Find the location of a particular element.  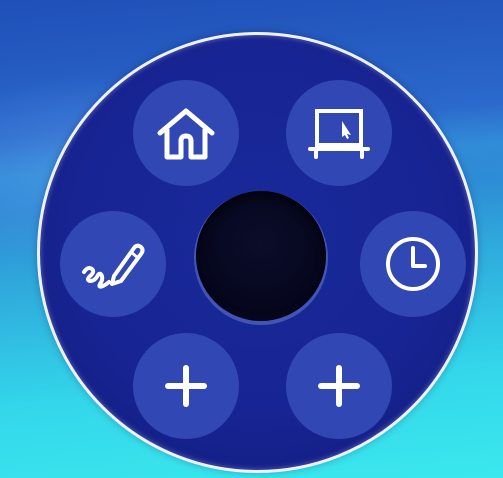

screen-button is located at coordinates (339, 133).